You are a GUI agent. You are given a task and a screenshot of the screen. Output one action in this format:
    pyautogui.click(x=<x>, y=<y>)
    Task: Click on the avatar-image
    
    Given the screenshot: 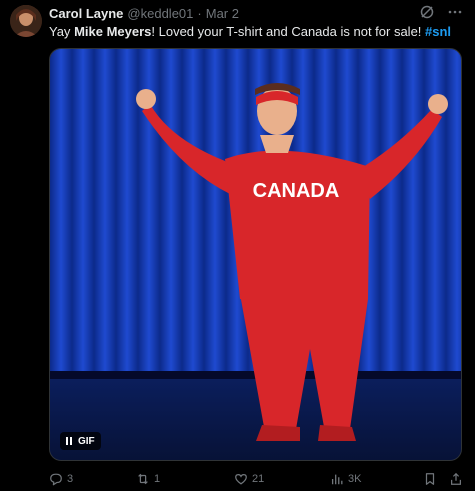 What is the action you would take?
    pyautogui.click(x=26, y=21)
    